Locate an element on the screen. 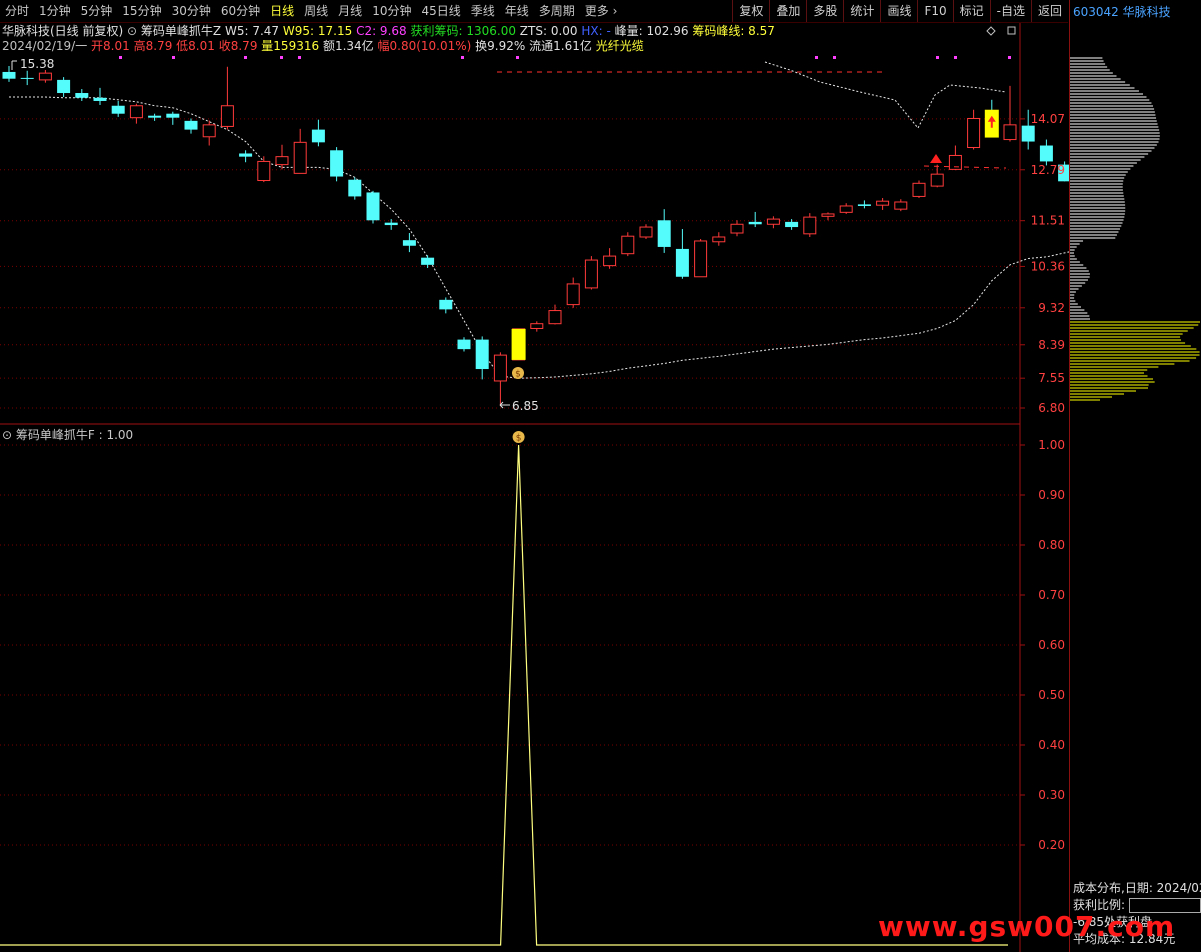 Image resolution: width=1201 pixels, height=952 pixels. money-bag-icon: $ is located at coordinates (518, 437).